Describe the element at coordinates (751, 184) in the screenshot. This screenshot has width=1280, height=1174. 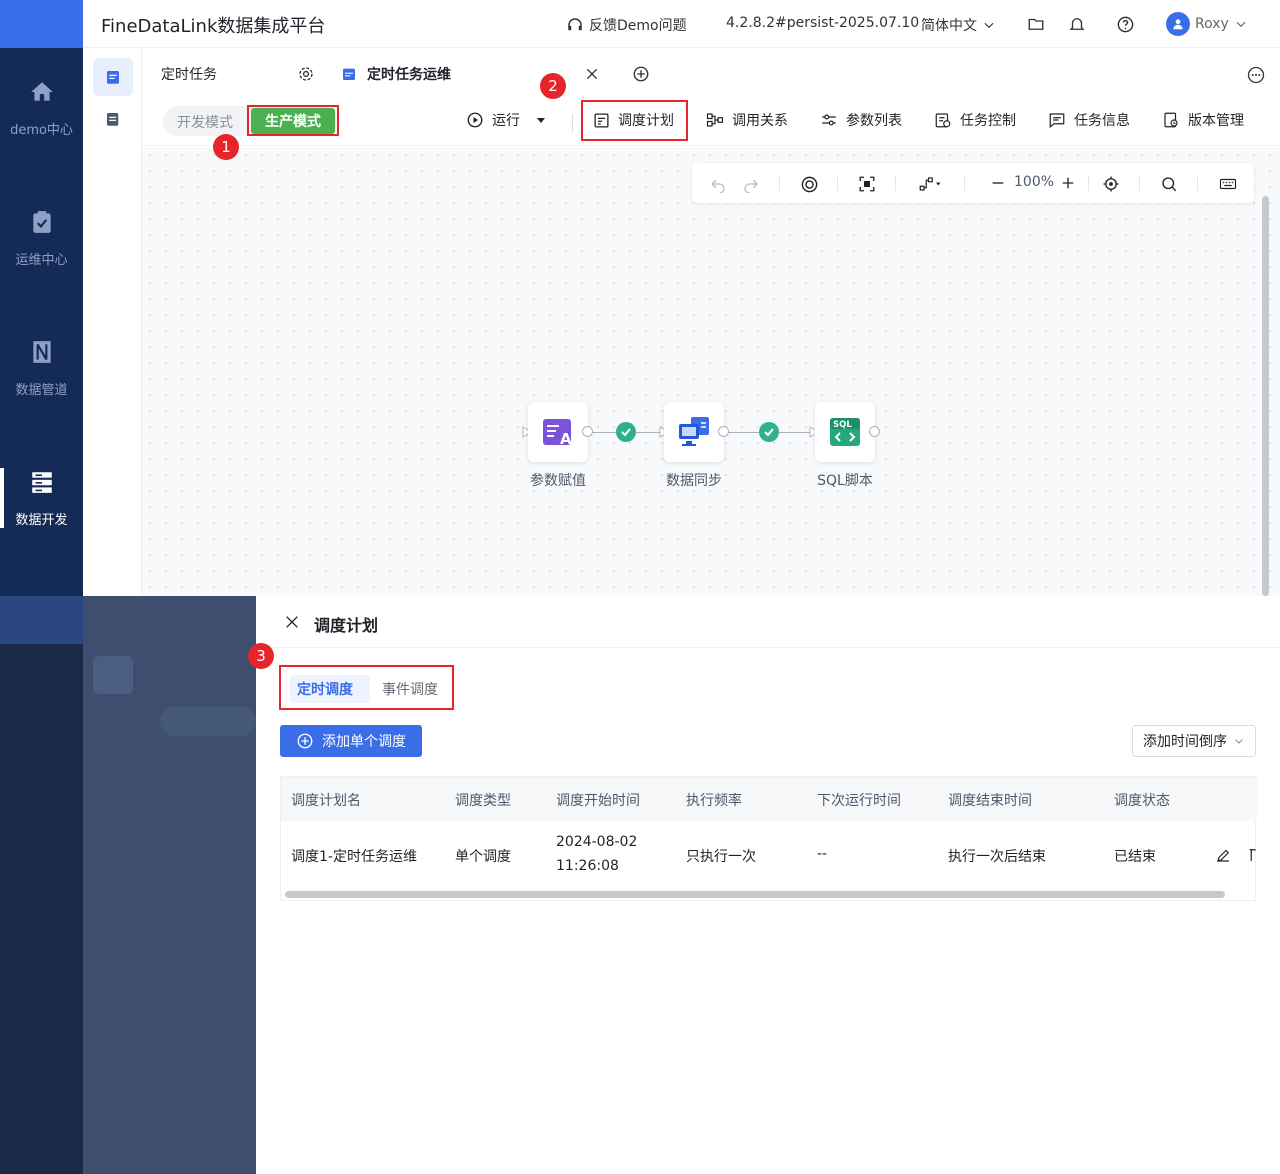
I see `redo-icon` at that location.